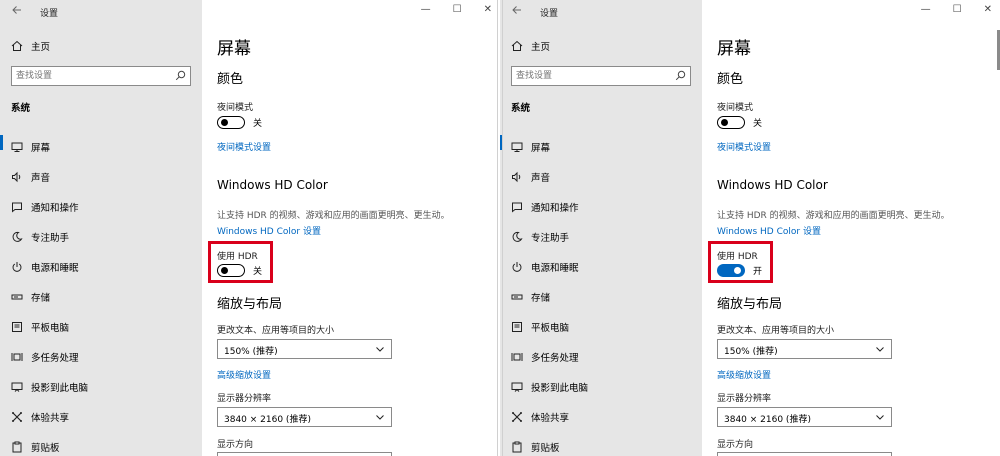 The width and height of the screenshot is (1000, 456). I want to click on orientation-label: 显示方向, so click(735, 445).